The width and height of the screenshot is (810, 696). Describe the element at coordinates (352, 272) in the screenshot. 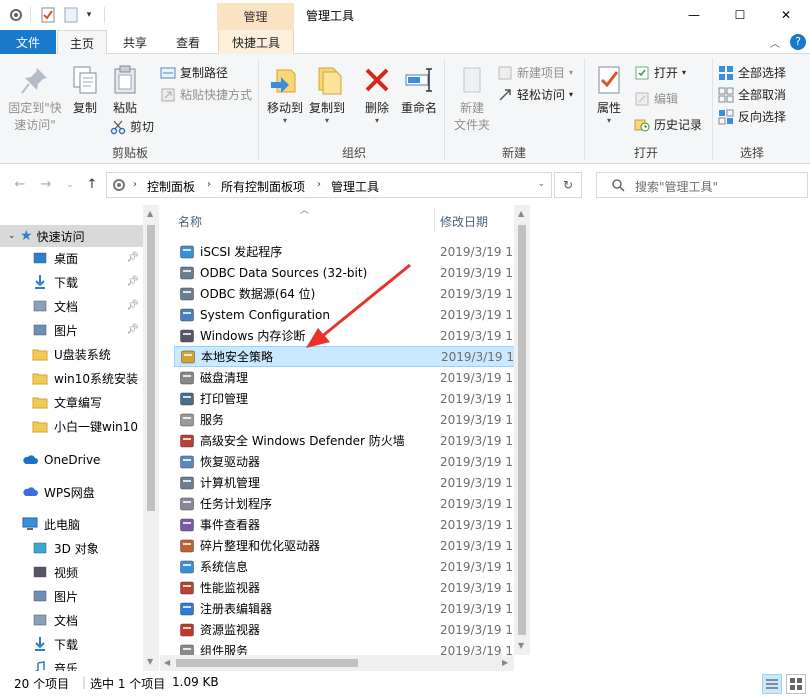

I see `file-row: ODBC Data Sources (32-bit) 2019/3/19 12` at that location.